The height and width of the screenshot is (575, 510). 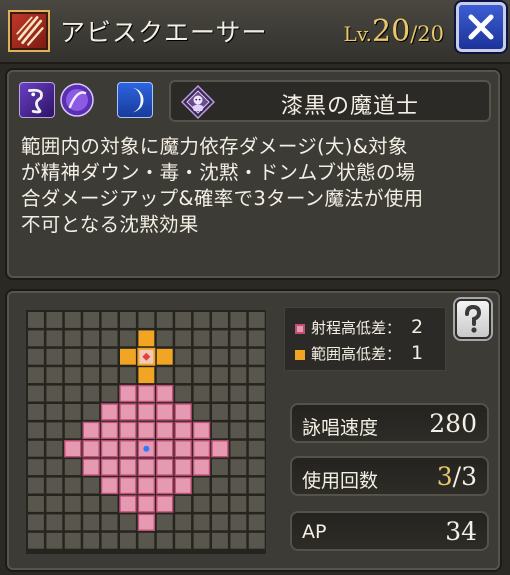 I want to click on area-swatch, so click(x=300, y=354).